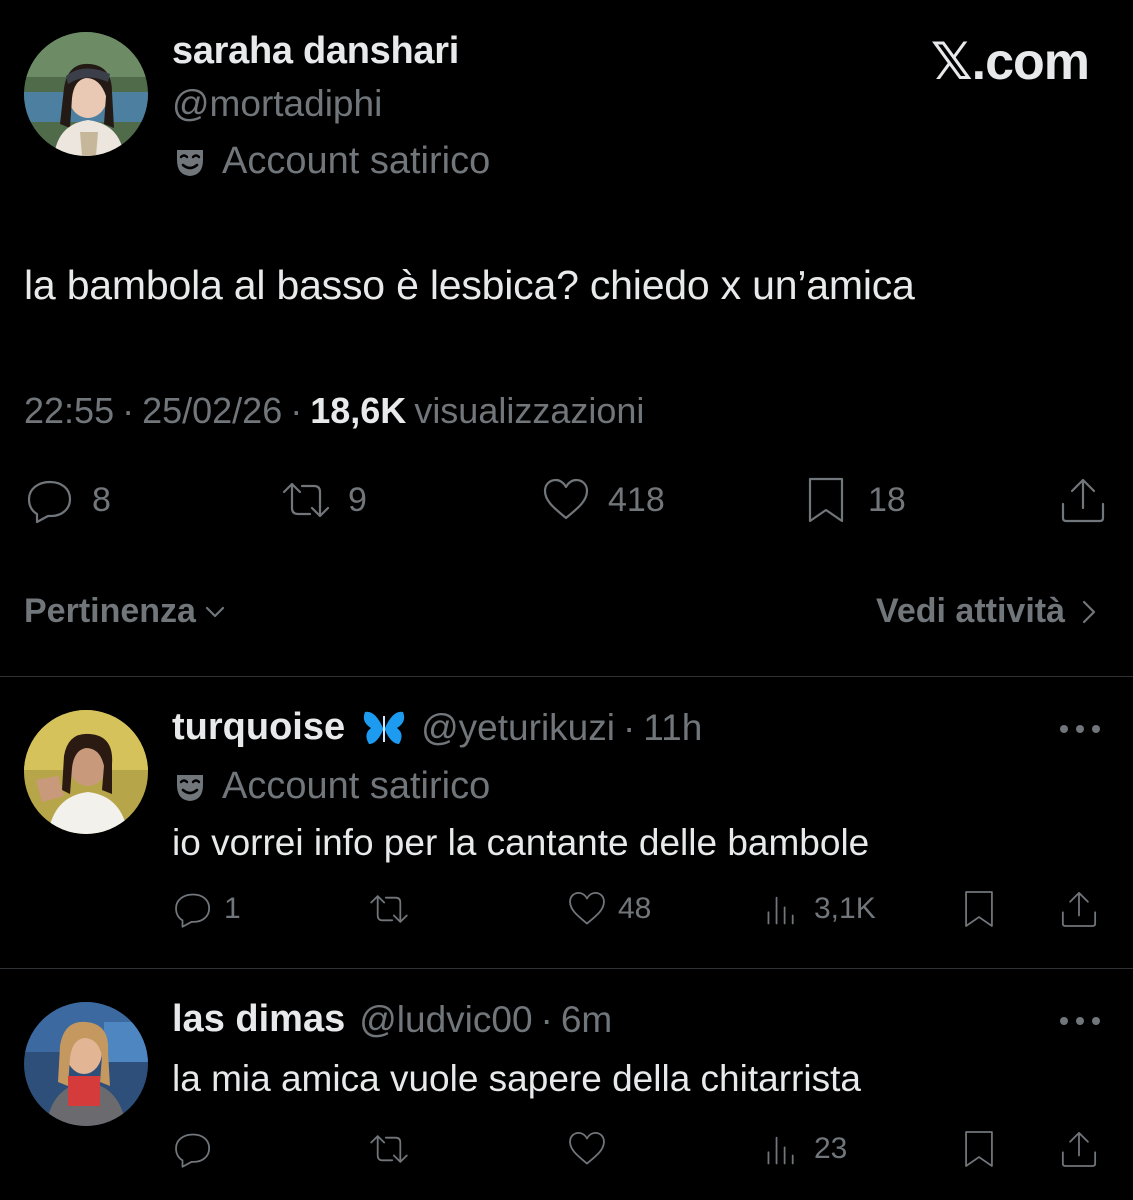 The width and height of the screenshot is (1133, 1200). Describe the element at coordinates (518, 728) in the screenshot. I see `reply-author-handle: @yeturikuzi` at that location.